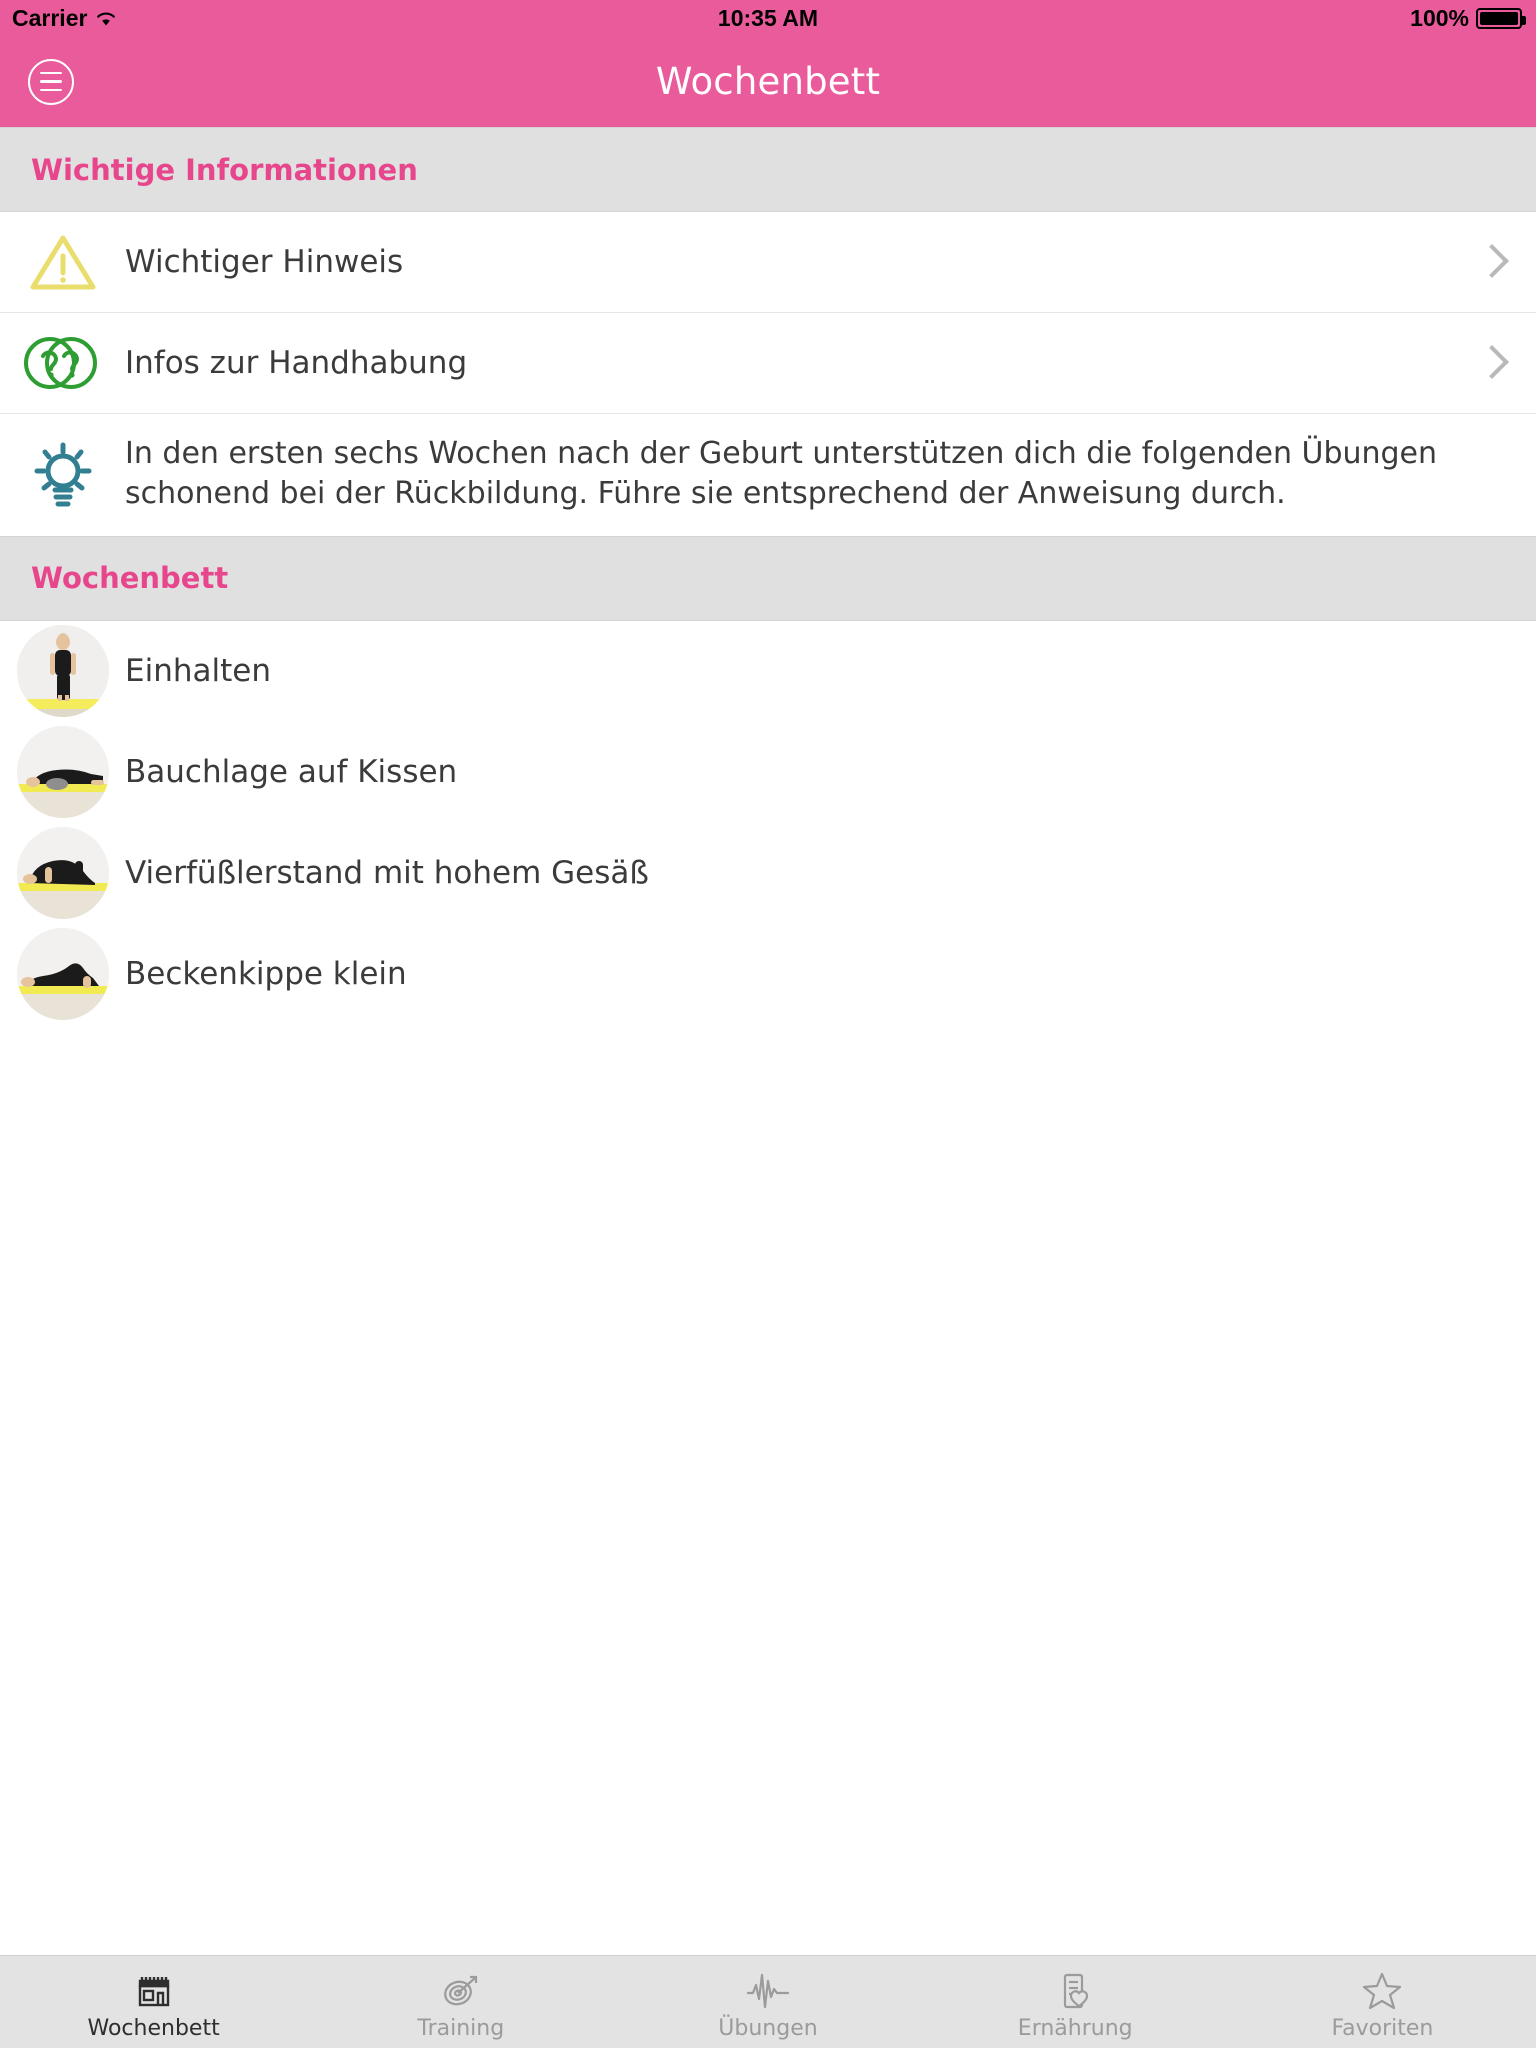 This screenshot has height=2048, width=1536. What do you see at coordinates (1382, 2028) in the screenshot?
I see `tab-label: Favoriten` at bounding box center [1382, 2028].